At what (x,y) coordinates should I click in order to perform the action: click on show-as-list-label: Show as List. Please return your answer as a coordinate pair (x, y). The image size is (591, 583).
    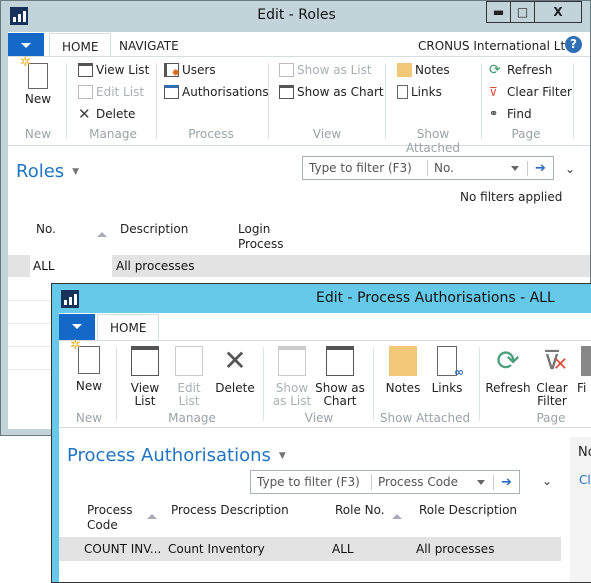
    Looking at the image, I should click on (334, 70).